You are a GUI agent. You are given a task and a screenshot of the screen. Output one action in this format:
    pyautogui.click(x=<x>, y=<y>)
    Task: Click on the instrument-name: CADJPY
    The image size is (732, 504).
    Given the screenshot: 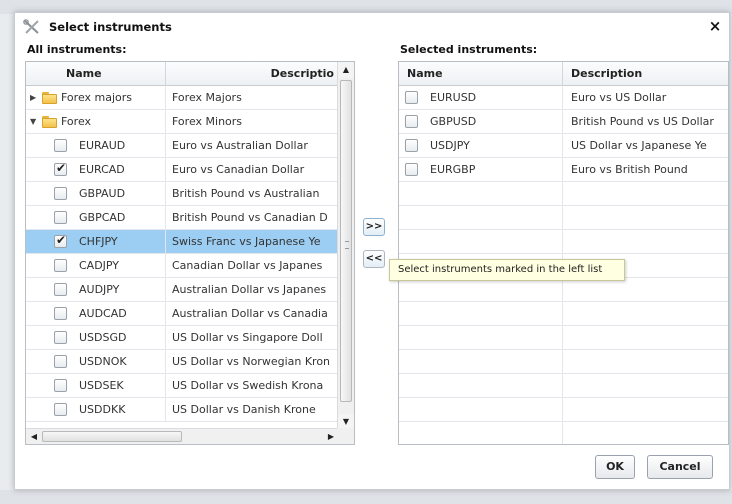 What is the action you would take?
    pyautogui.click(x=99, y=265)
    